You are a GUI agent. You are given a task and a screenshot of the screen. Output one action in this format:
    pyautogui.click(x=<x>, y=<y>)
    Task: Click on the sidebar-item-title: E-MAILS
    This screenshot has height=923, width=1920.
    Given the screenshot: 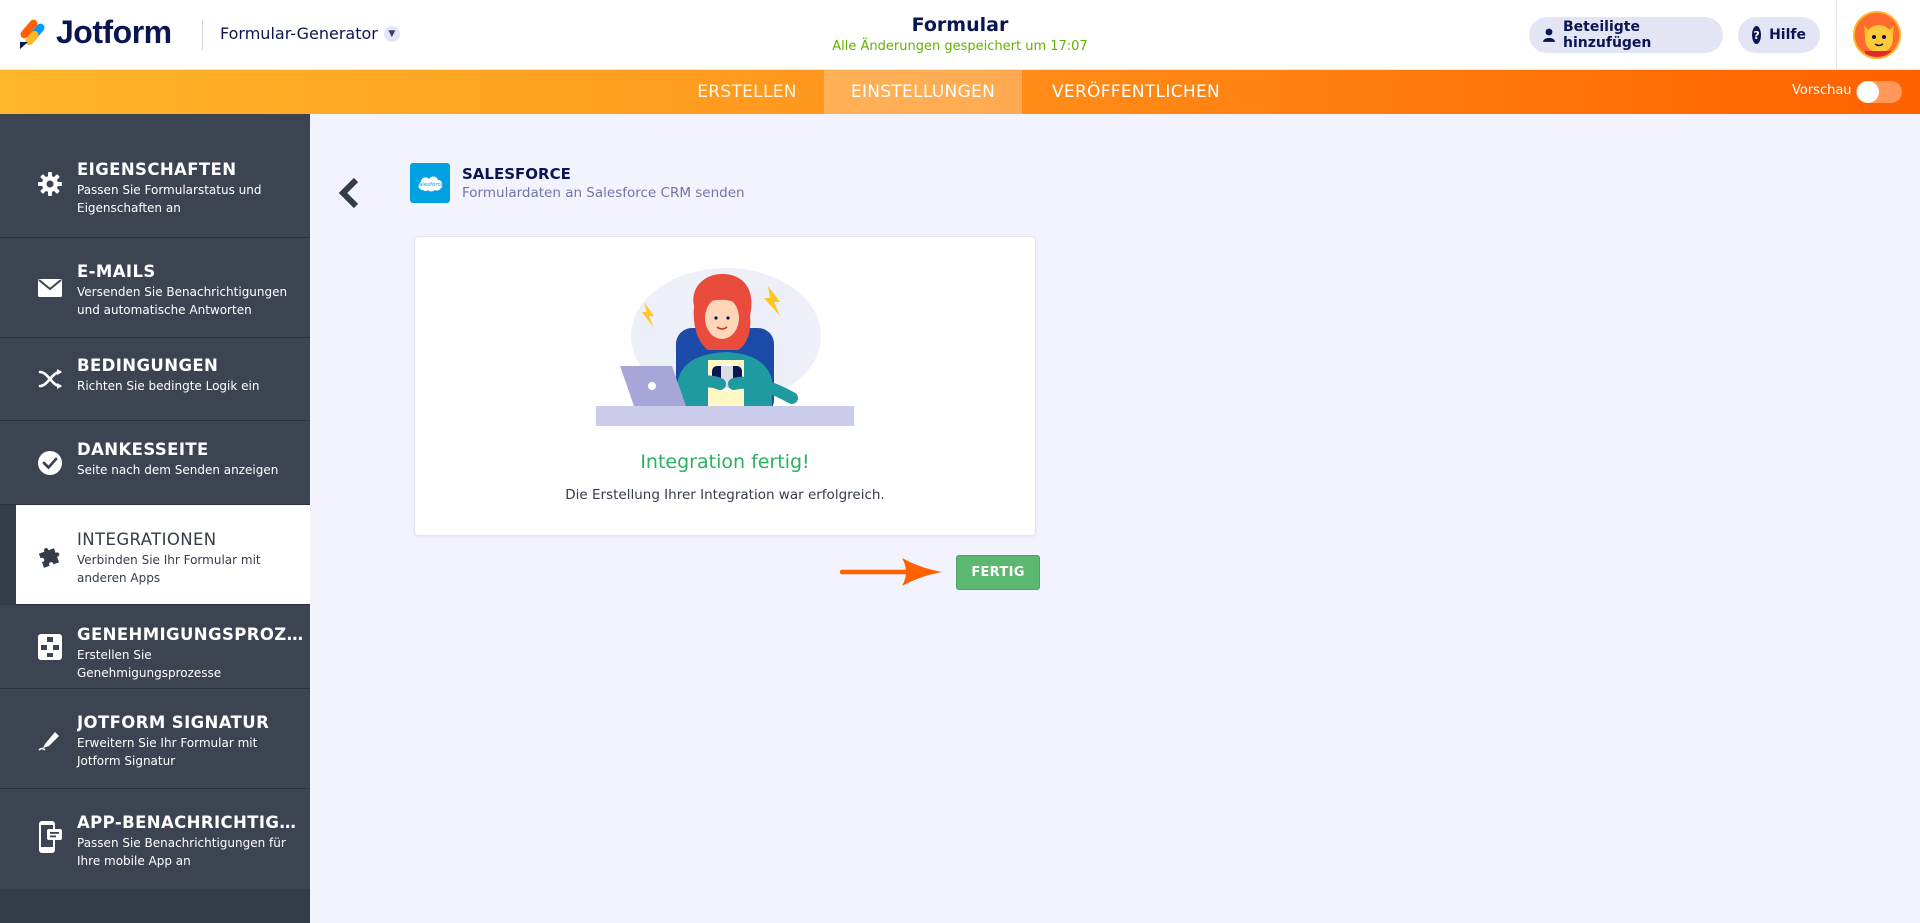 What is the action you would take?
    pyautogui.click(x=116, y=271)
    